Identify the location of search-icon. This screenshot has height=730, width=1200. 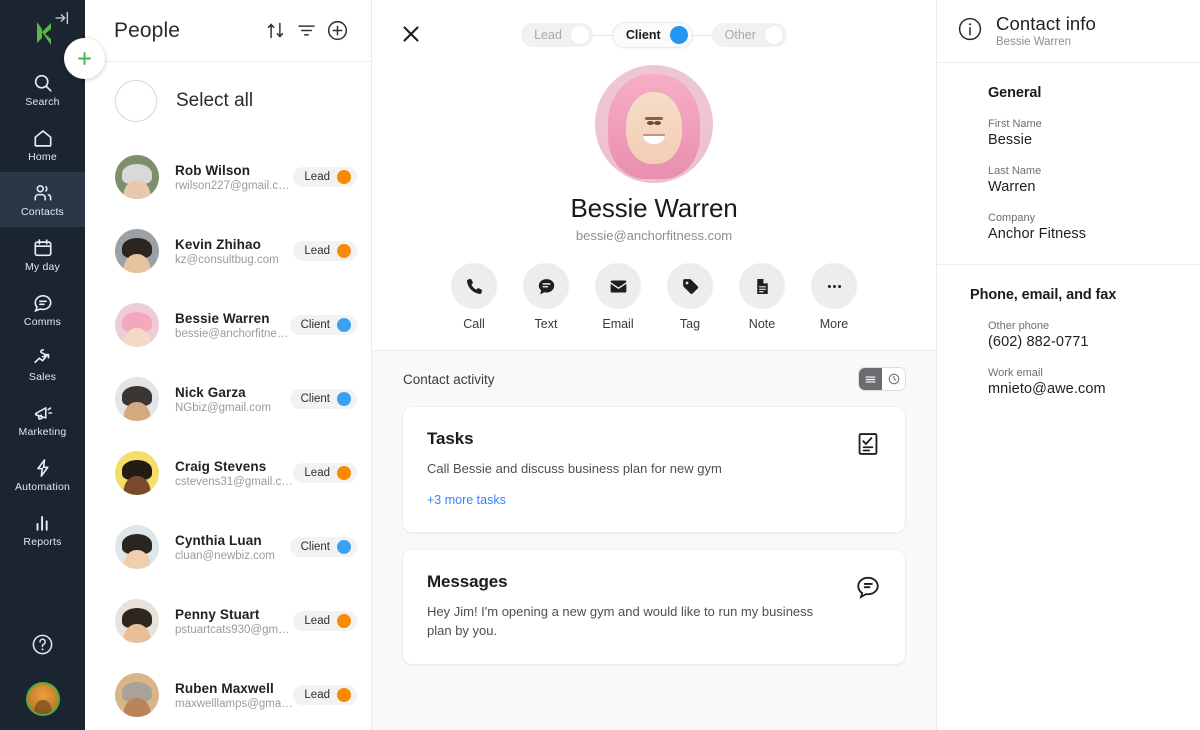
(43, 83).